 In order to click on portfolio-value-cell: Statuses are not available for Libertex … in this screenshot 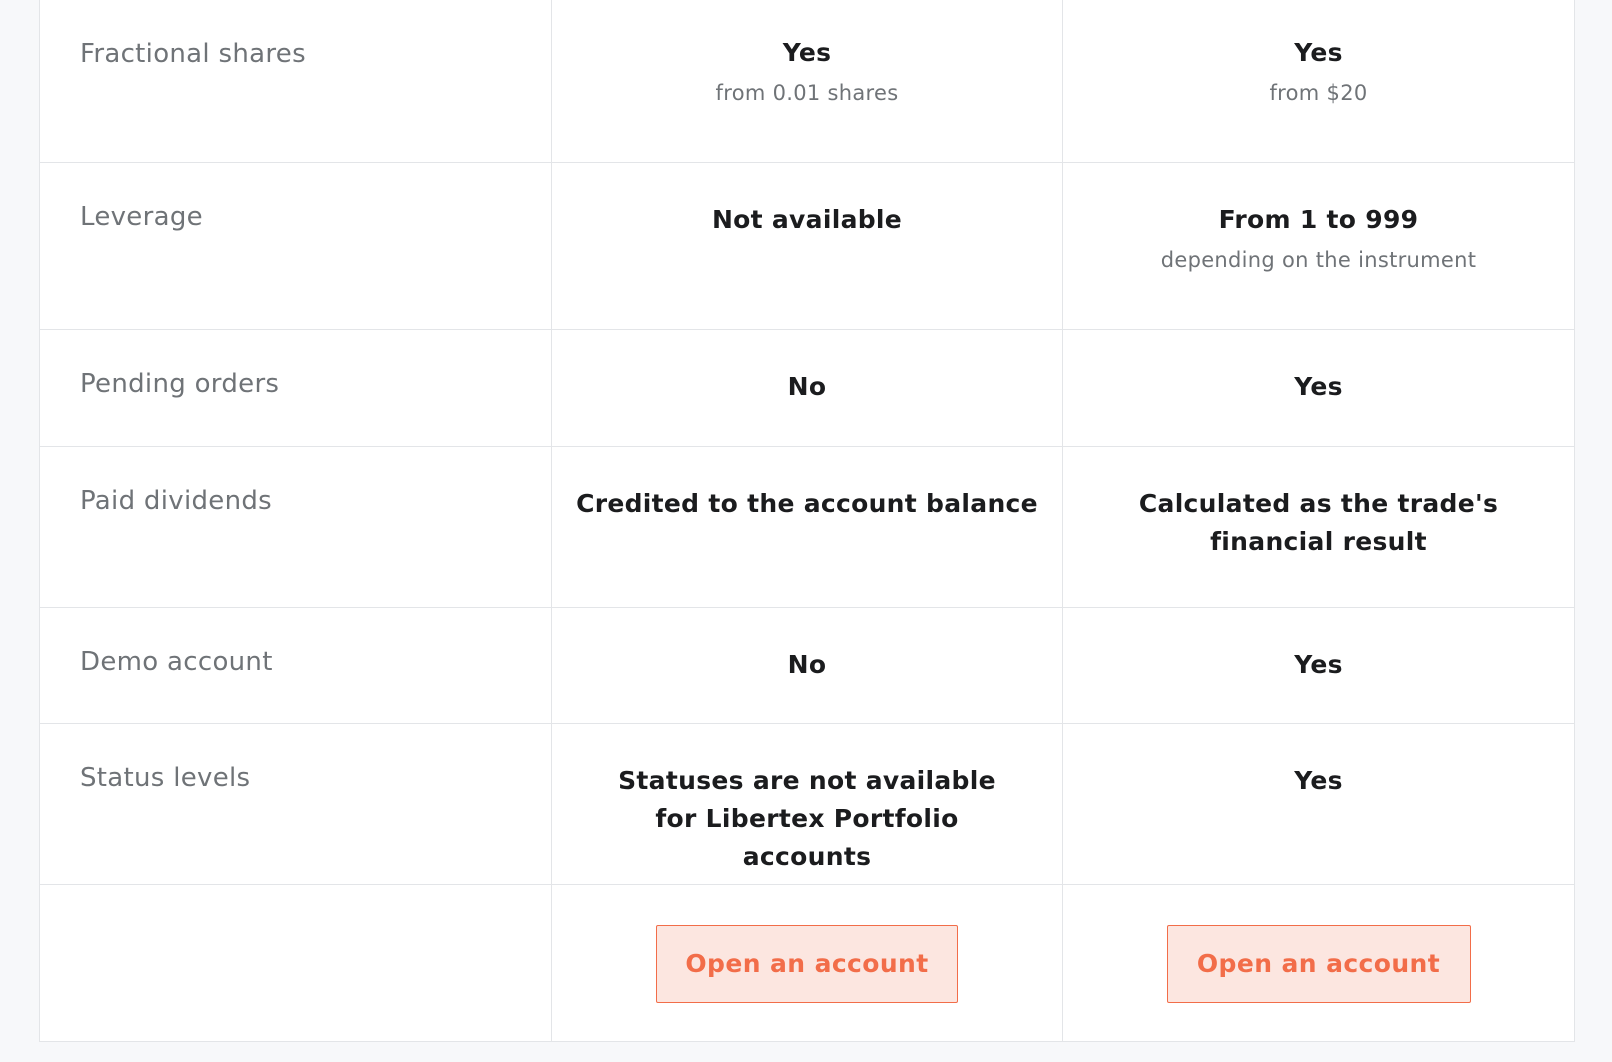, I will do `click(807, 804)`.